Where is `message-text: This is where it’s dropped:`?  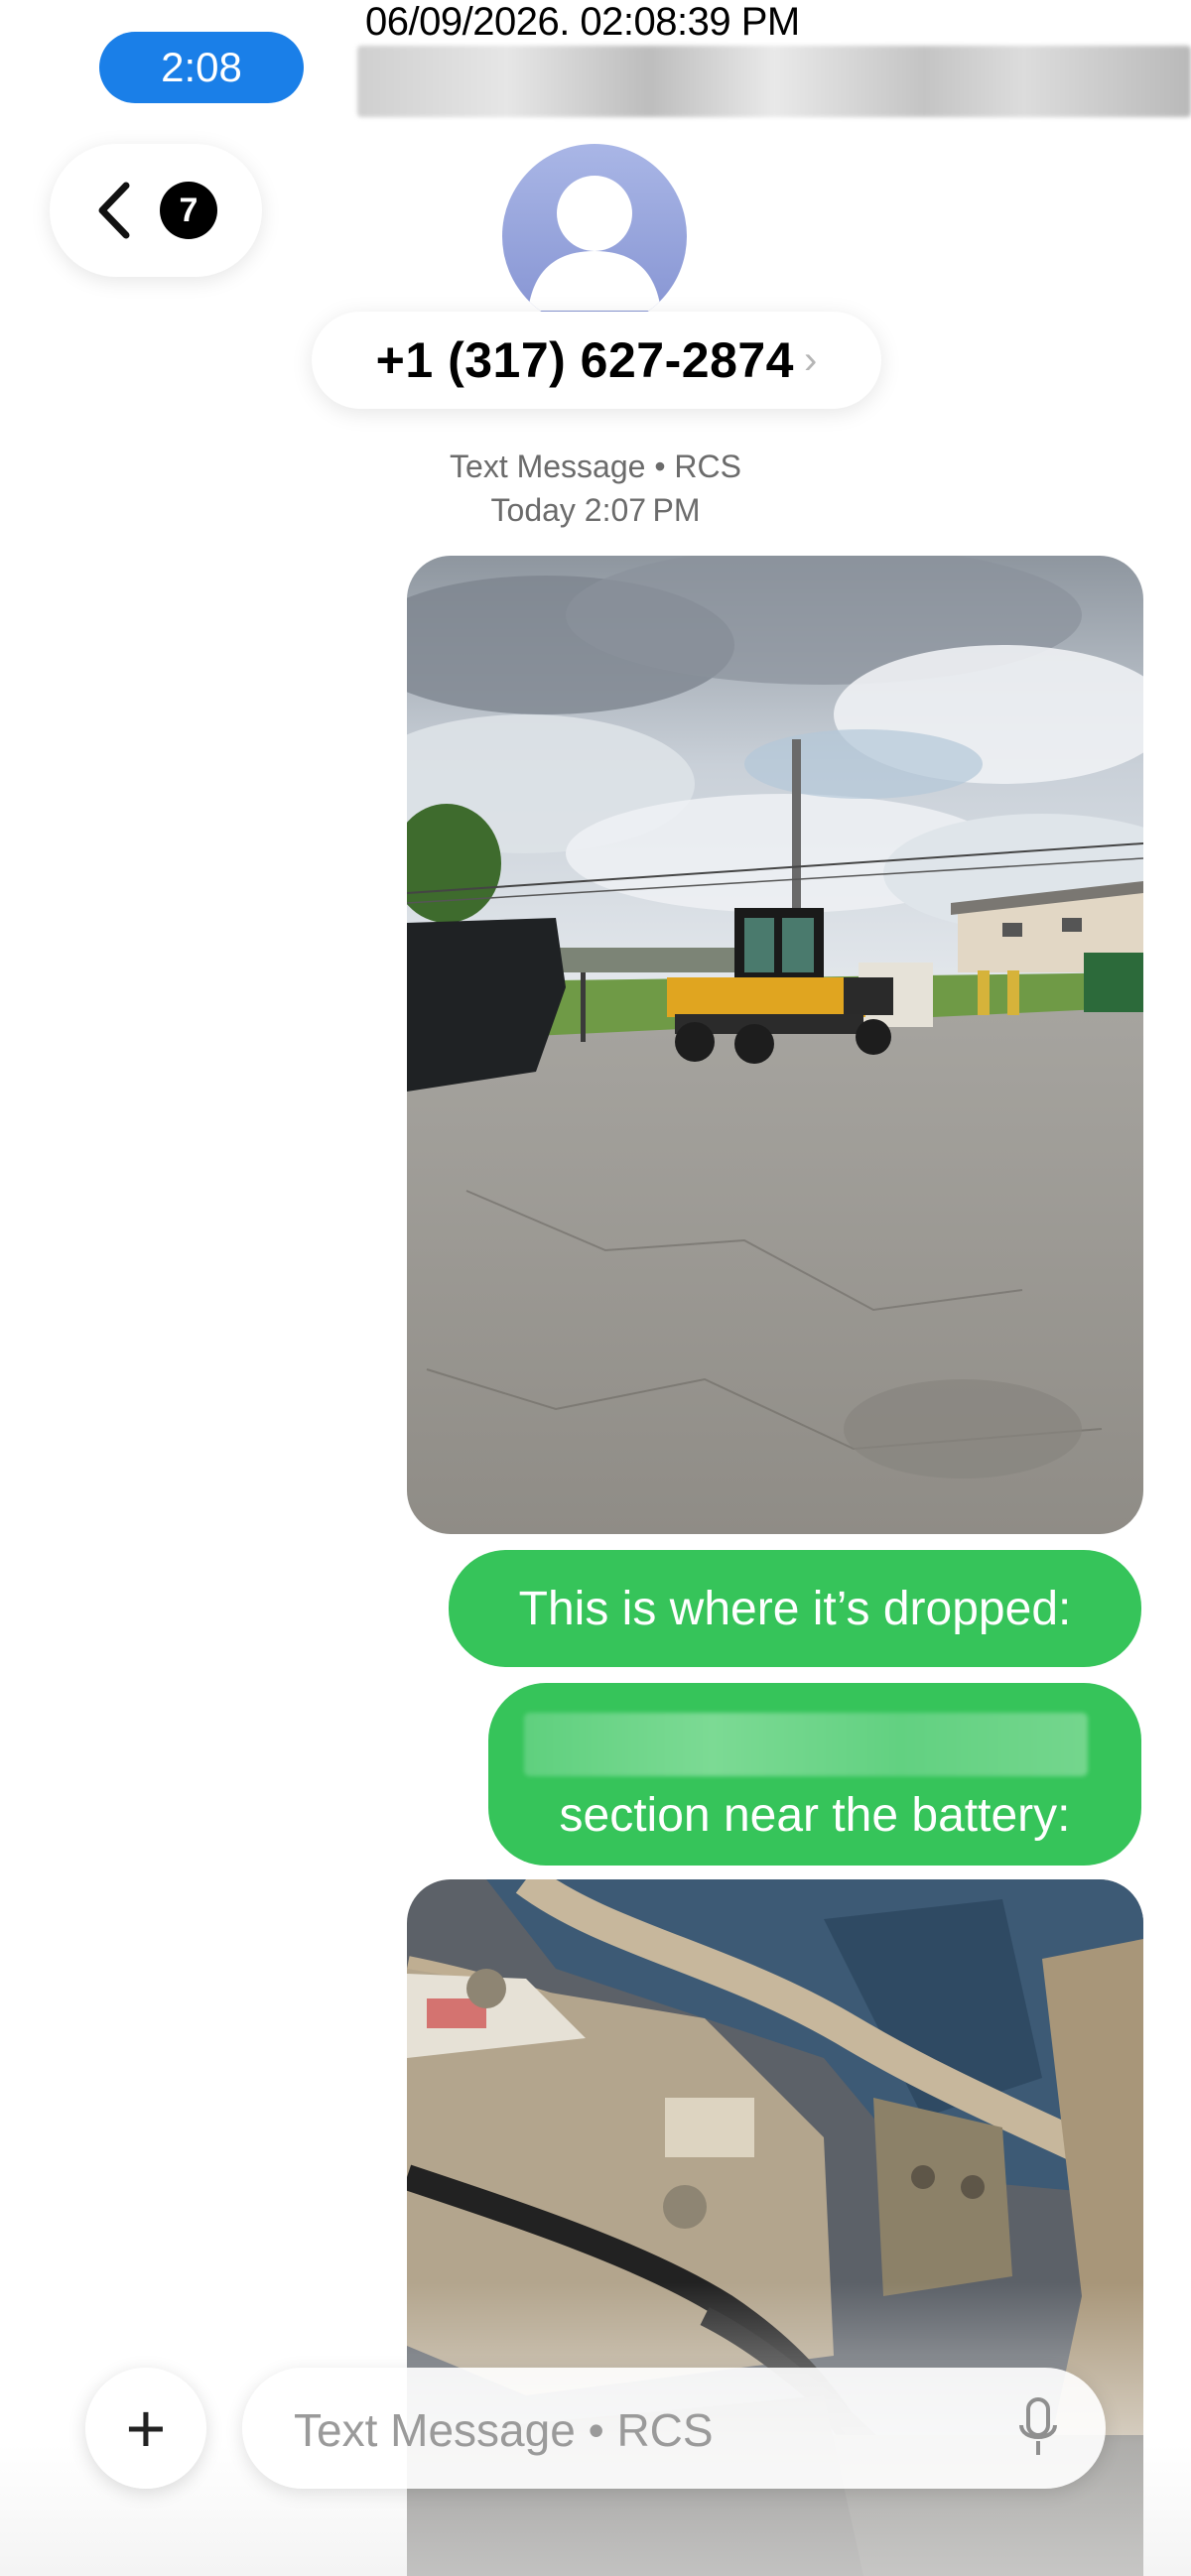
message-text: This is where it’s dropped: is located at coordinates (795, 1609).